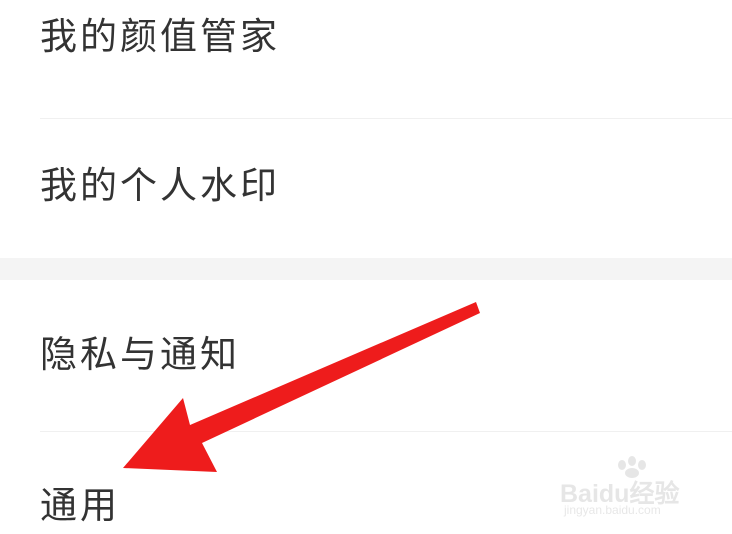 Image resolution: width=732 pixels, height=534 pixels. I want to click on menu-item-personal-watermark: 我的个人水印, so click(366, 186).